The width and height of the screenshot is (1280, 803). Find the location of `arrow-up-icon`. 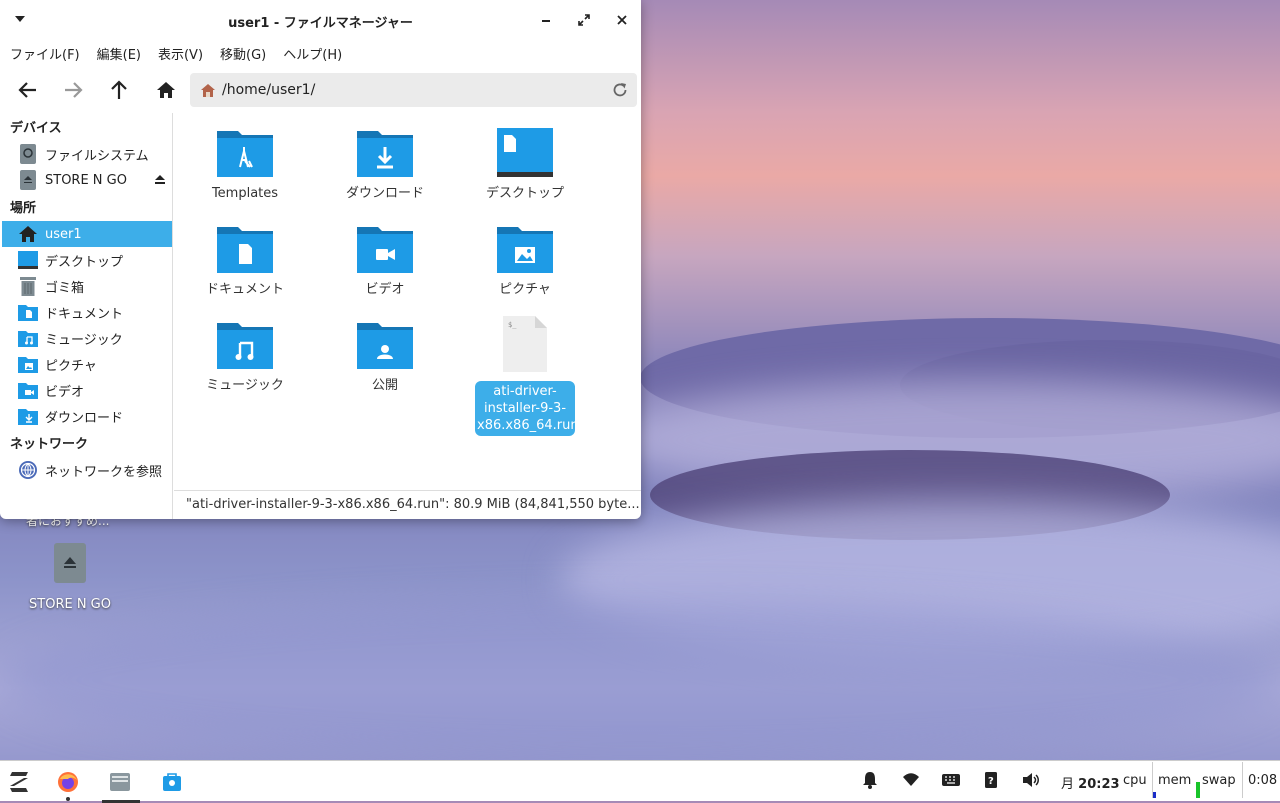

arrow-up-icon is located at coordinates (119, 89).